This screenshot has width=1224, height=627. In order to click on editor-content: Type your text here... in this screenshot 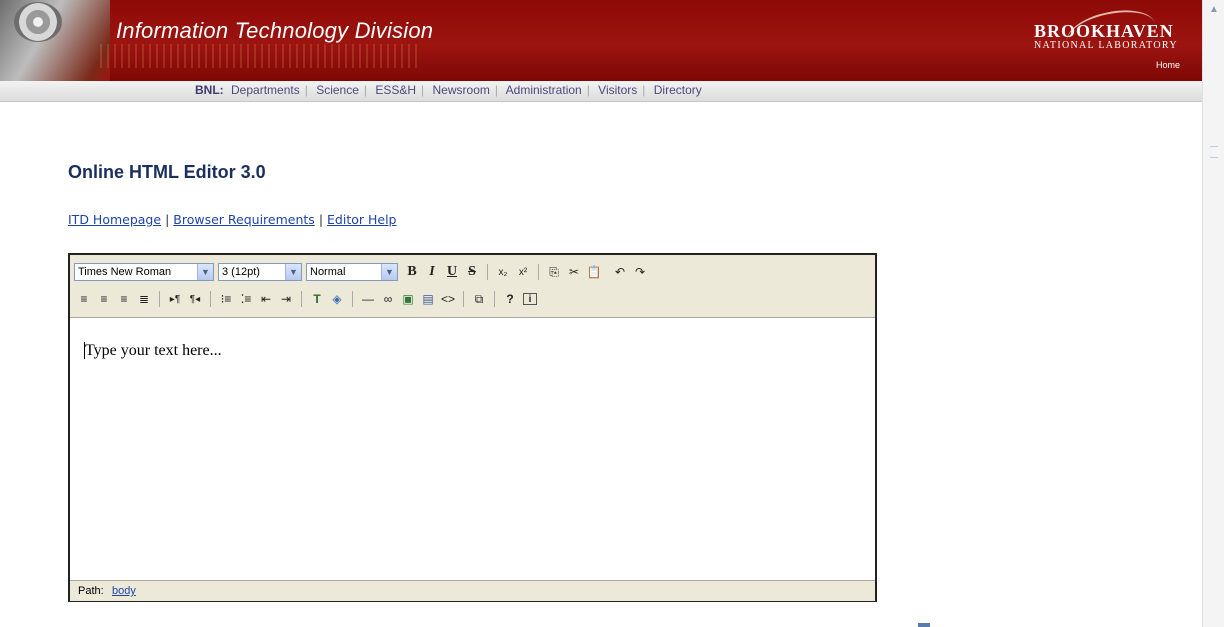, I will do `click(153, 350)`.